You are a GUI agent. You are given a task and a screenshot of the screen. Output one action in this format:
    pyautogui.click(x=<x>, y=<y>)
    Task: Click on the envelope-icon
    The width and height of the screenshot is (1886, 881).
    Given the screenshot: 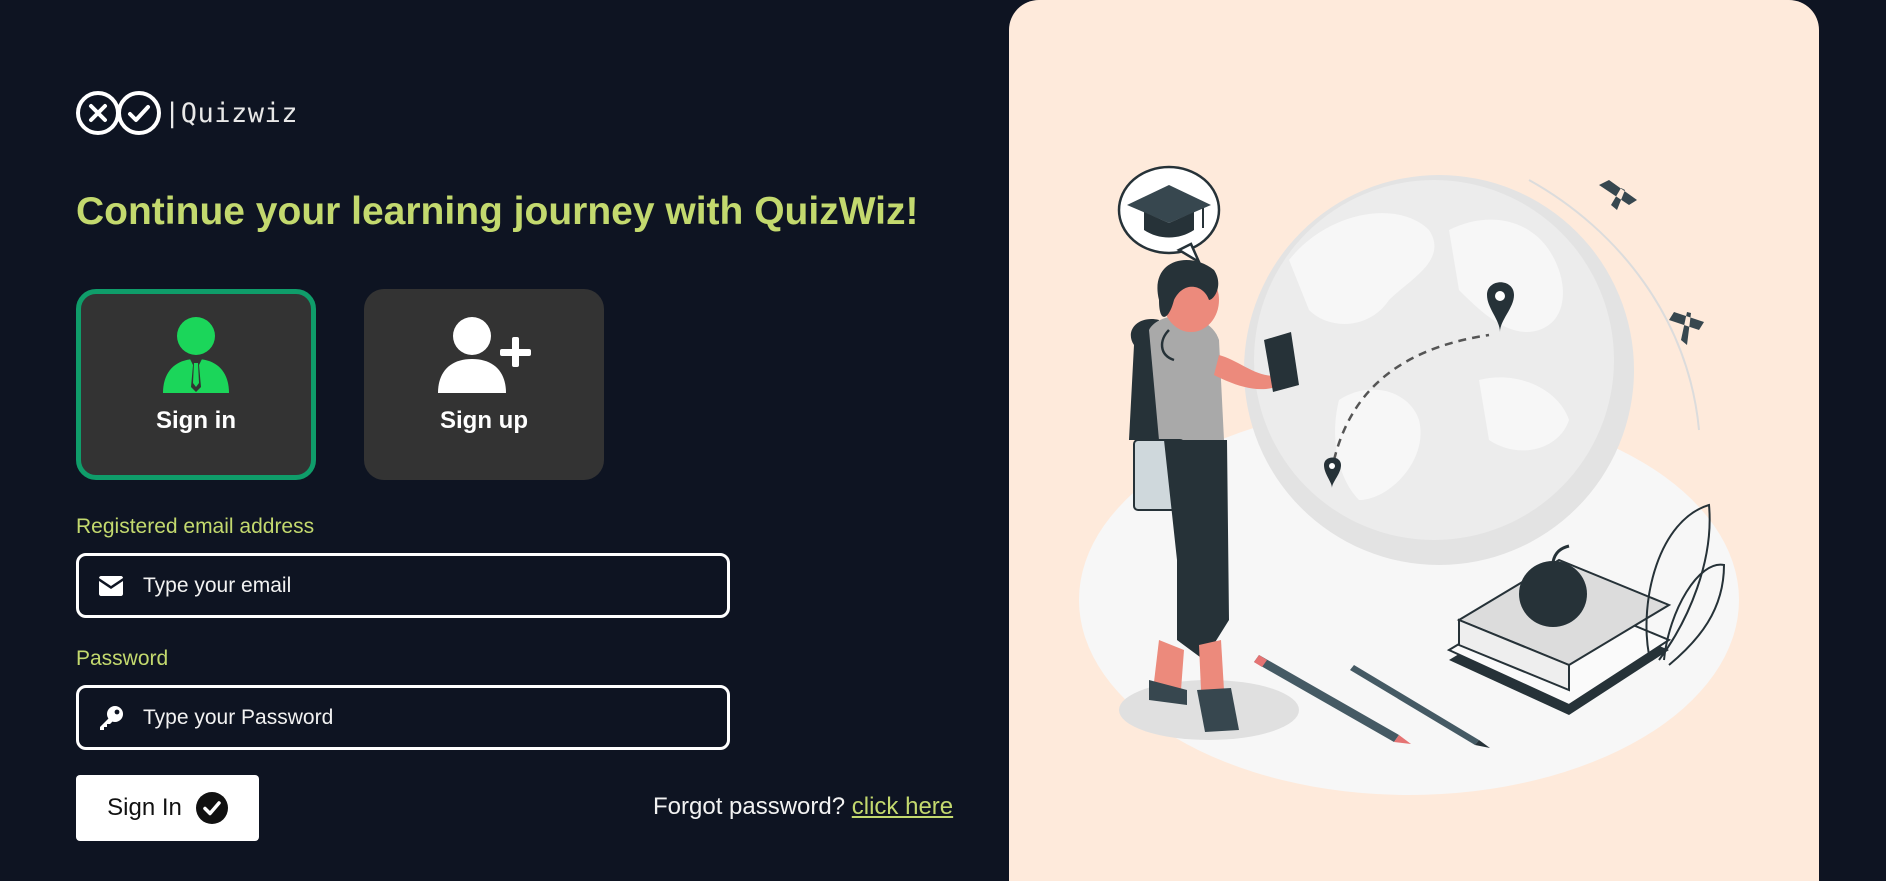 What is the action you would take?
    pyautogui.click(x=111, y=586)
    